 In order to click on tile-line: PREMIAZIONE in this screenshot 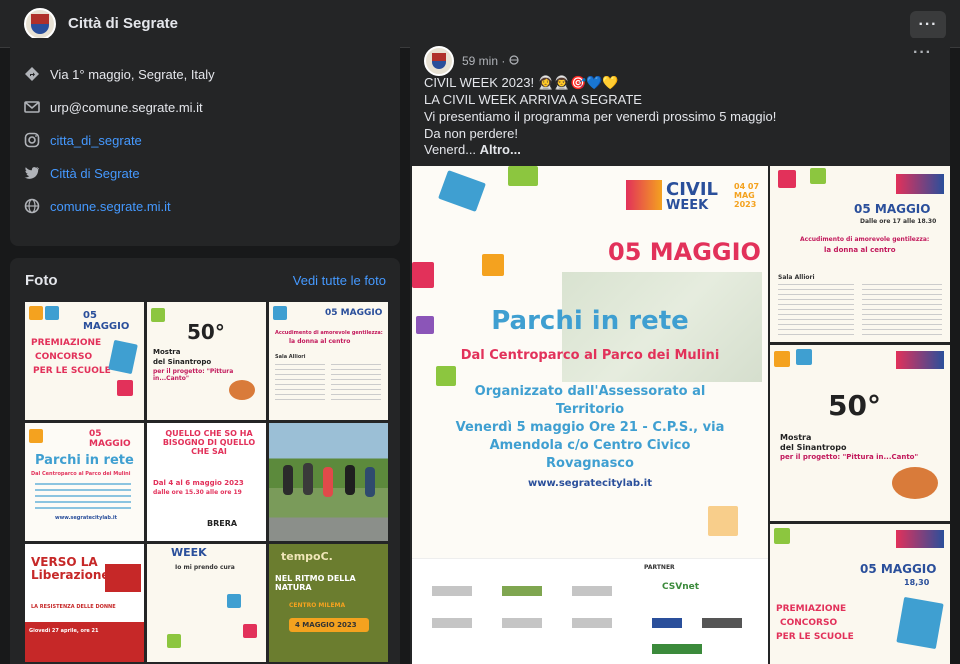, I will do `click(66, 343)`.